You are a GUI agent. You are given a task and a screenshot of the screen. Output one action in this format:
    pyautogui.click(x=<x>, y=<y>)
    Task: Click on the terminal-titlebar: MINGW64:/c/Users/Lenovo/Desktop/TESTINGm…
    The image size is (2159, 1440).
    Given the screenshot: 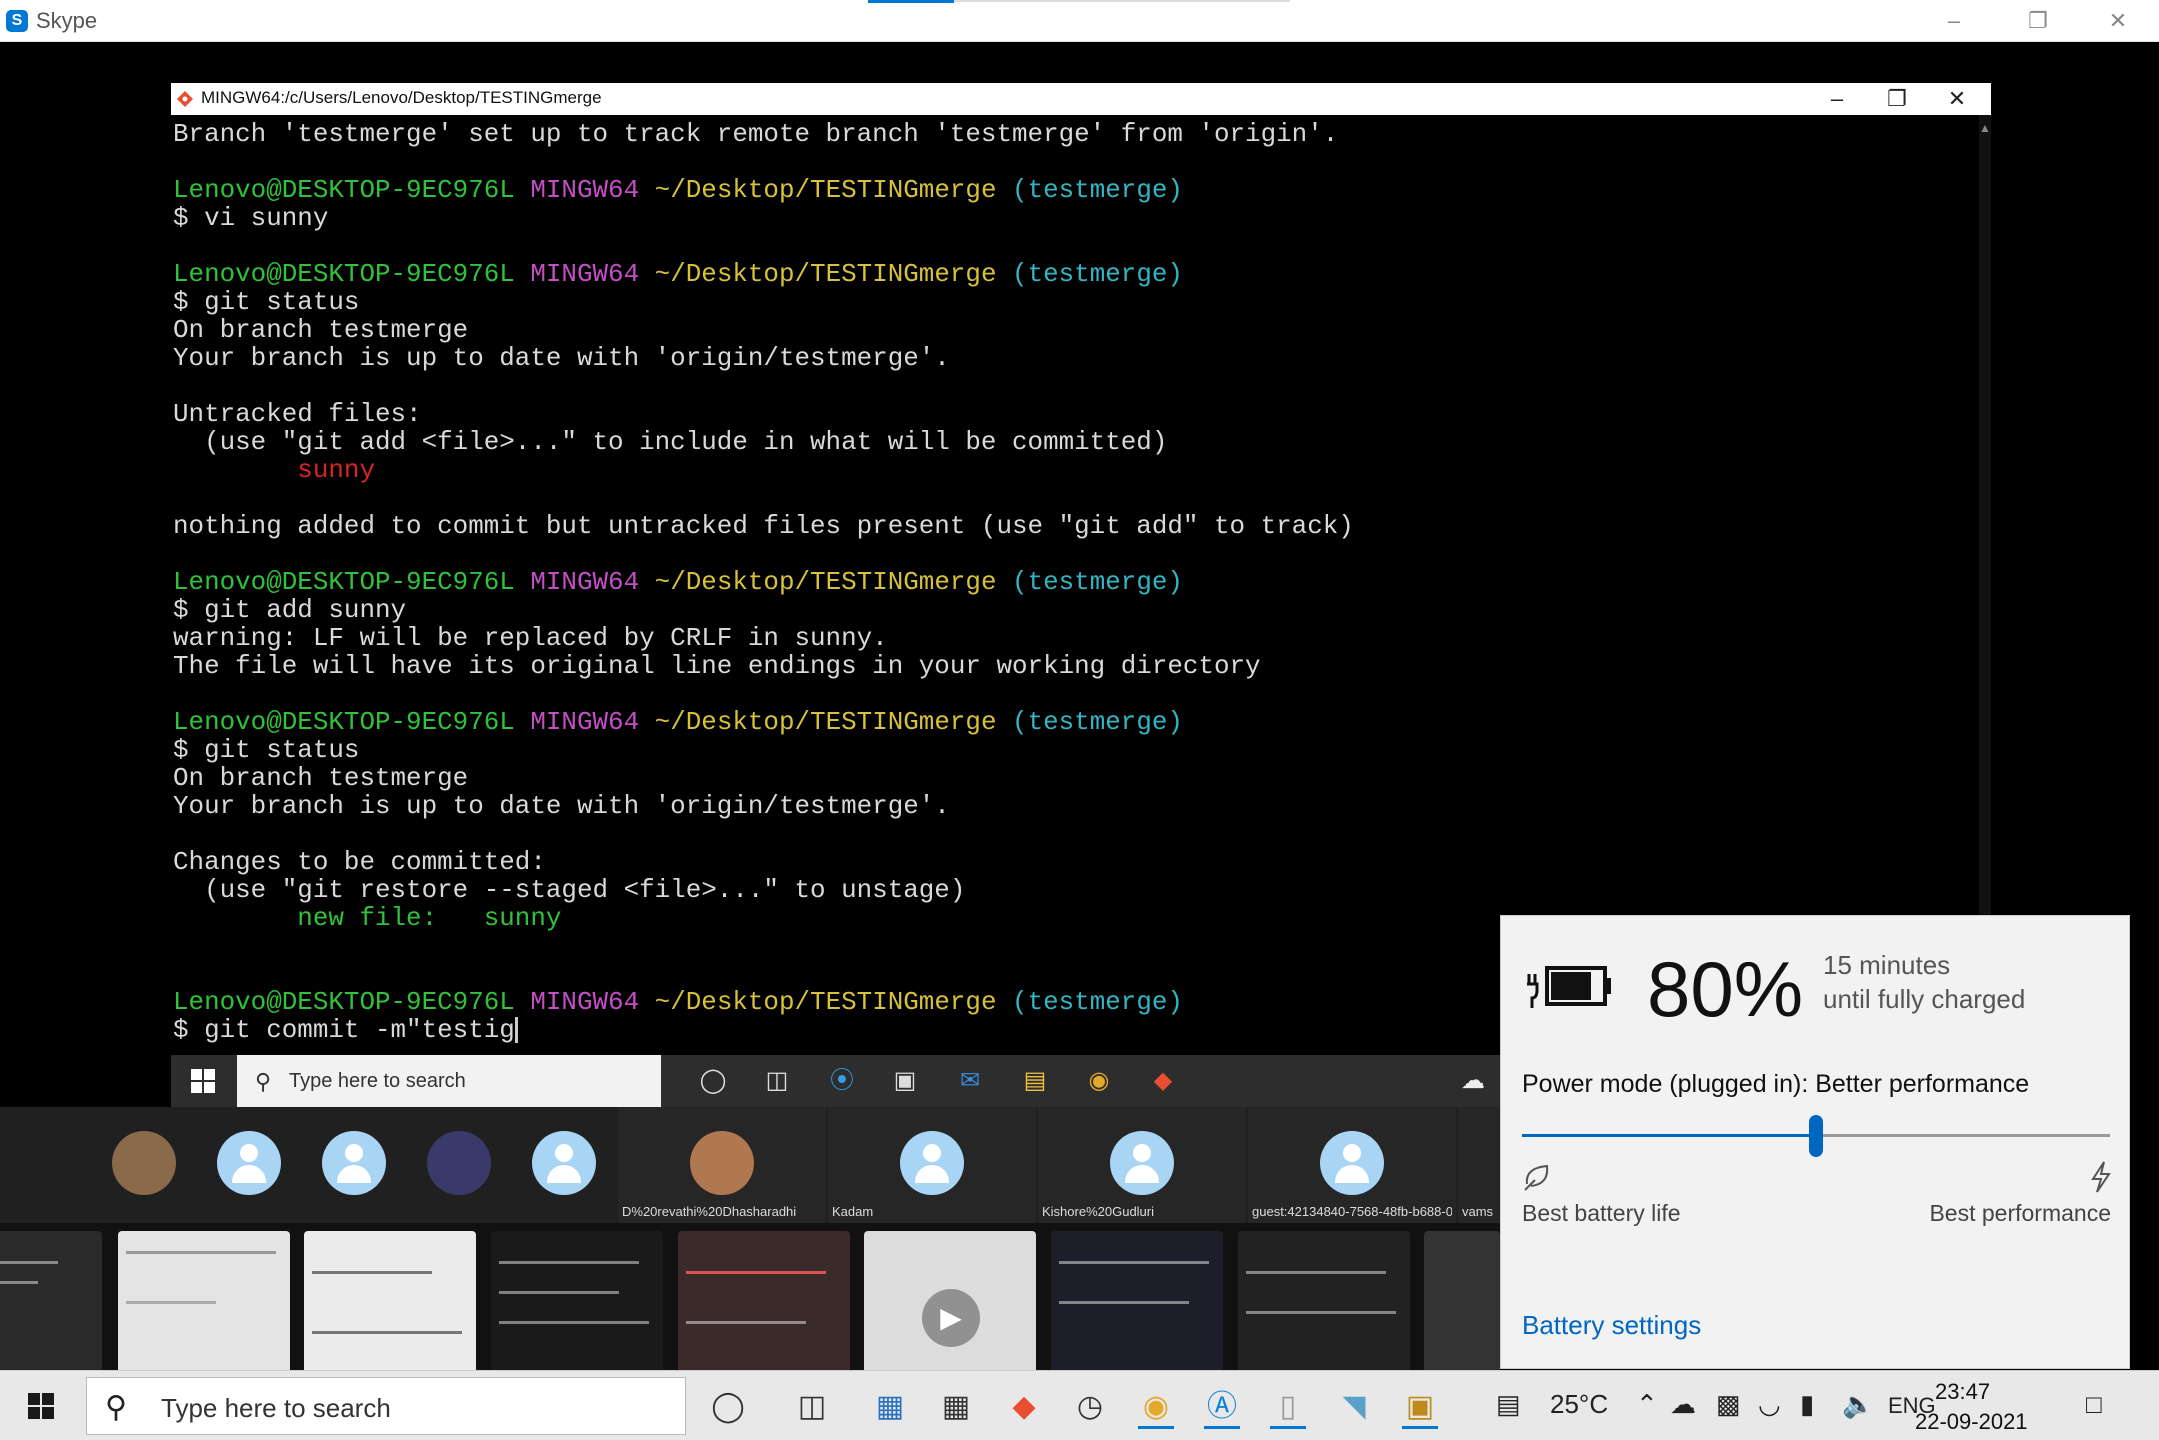 What is the action you would take?
    pyautogui.click(x=1081, y=99)
    